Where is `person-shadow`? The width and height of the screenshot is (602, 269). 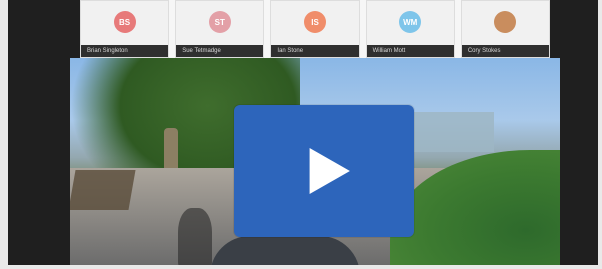
person-shadow is located at coordinates (195, 236).